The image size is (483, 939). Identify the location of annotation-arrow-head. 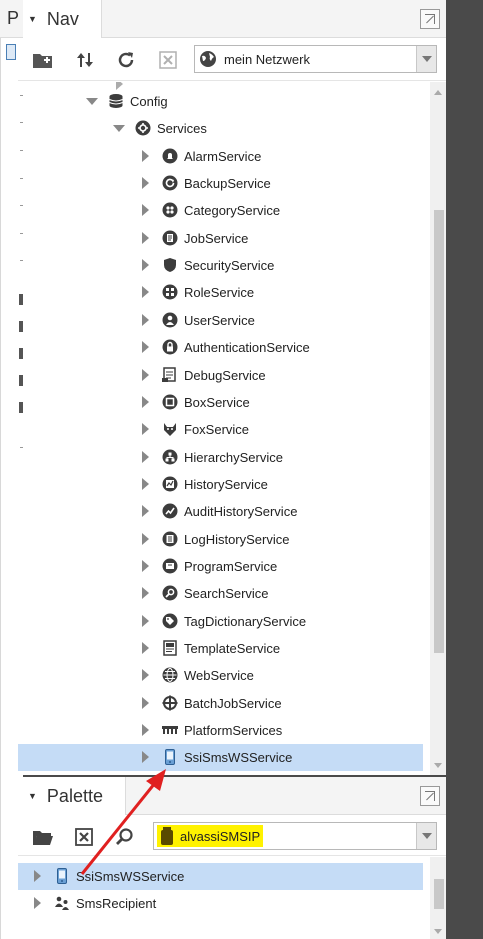
(156, 780).